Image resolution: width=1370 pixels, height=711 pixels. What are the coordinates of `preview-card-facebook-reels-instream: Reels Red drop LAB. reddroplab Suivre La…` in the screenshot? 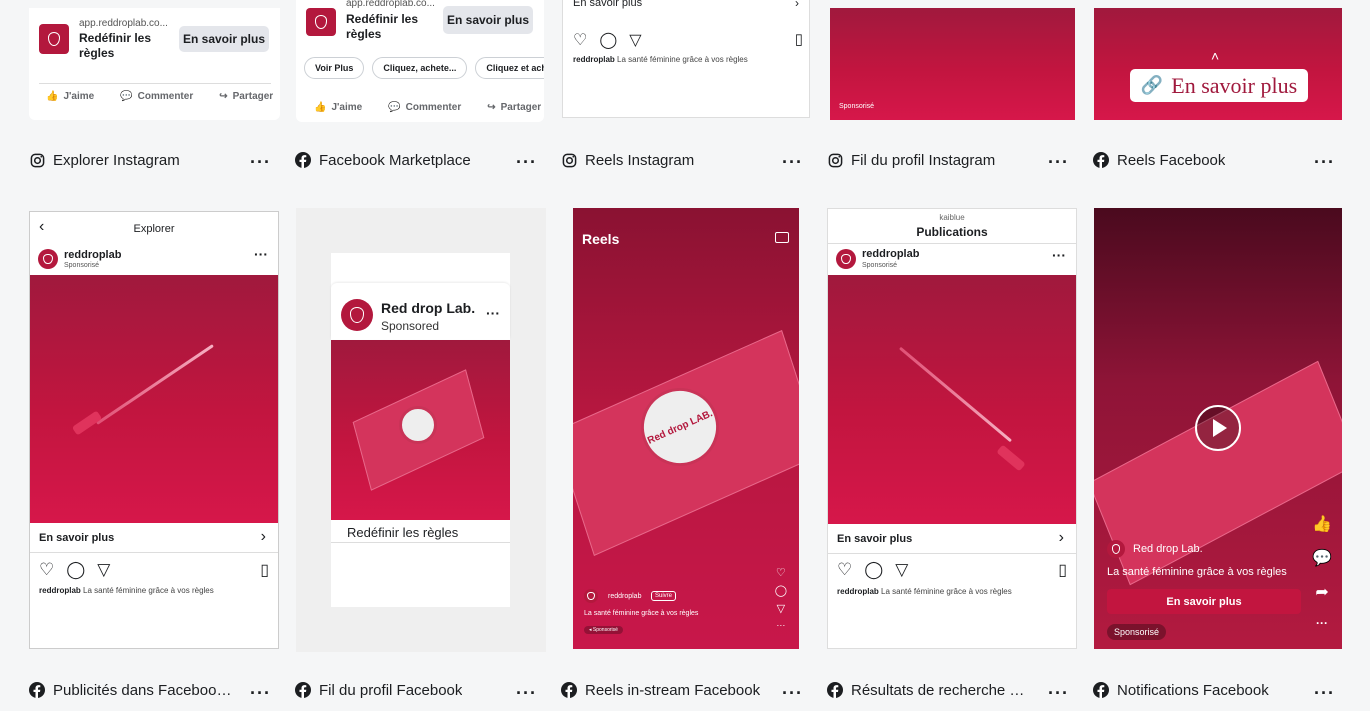 It's located at (686, 428).